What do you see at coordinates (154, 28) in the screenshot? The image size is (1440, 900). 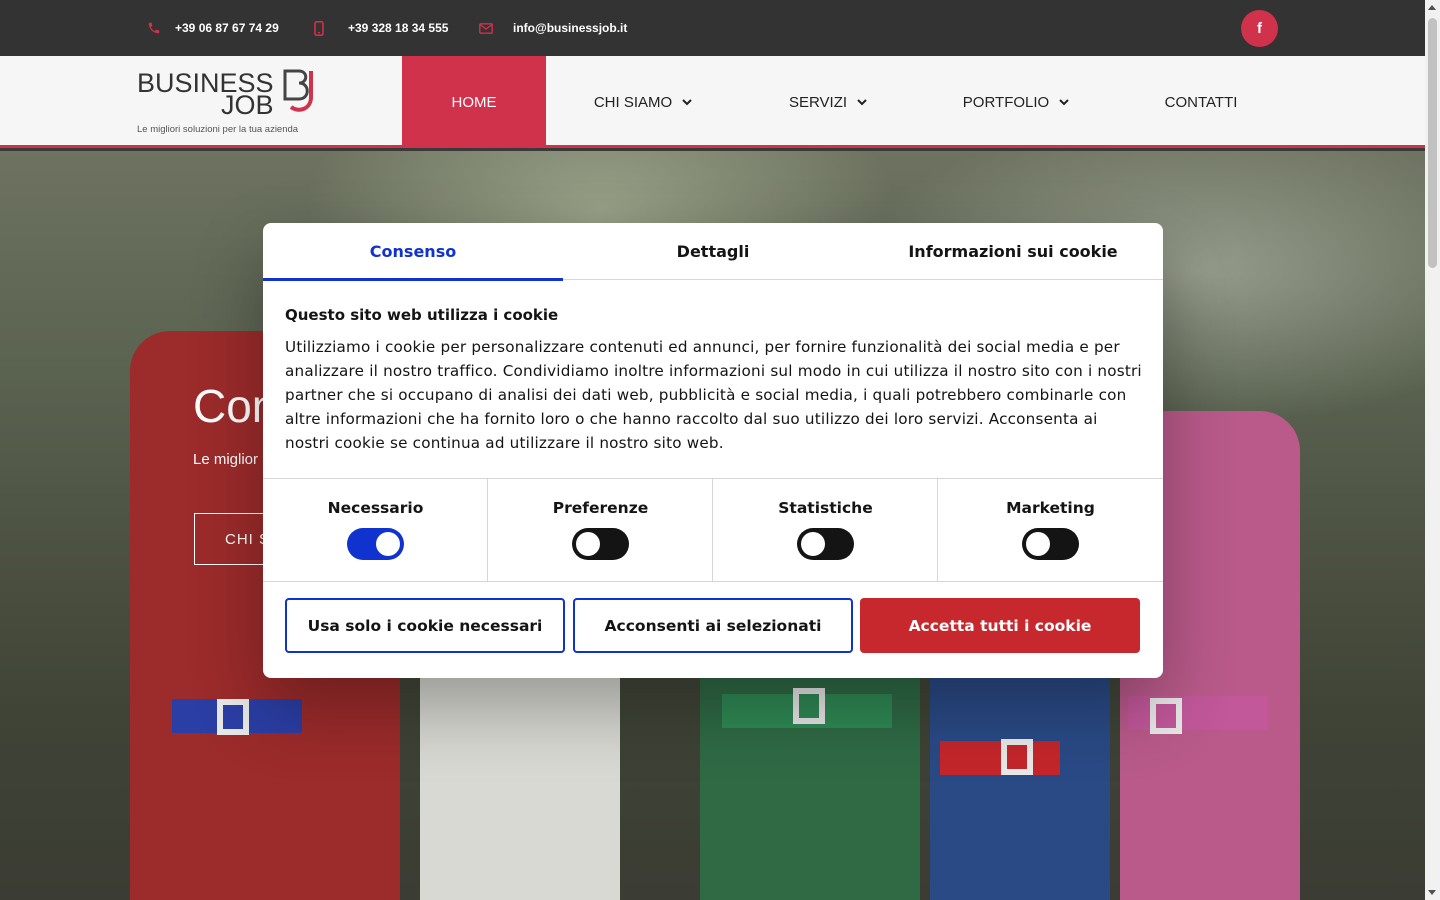 I see `phone-icon` at bounding box center [154, 28].